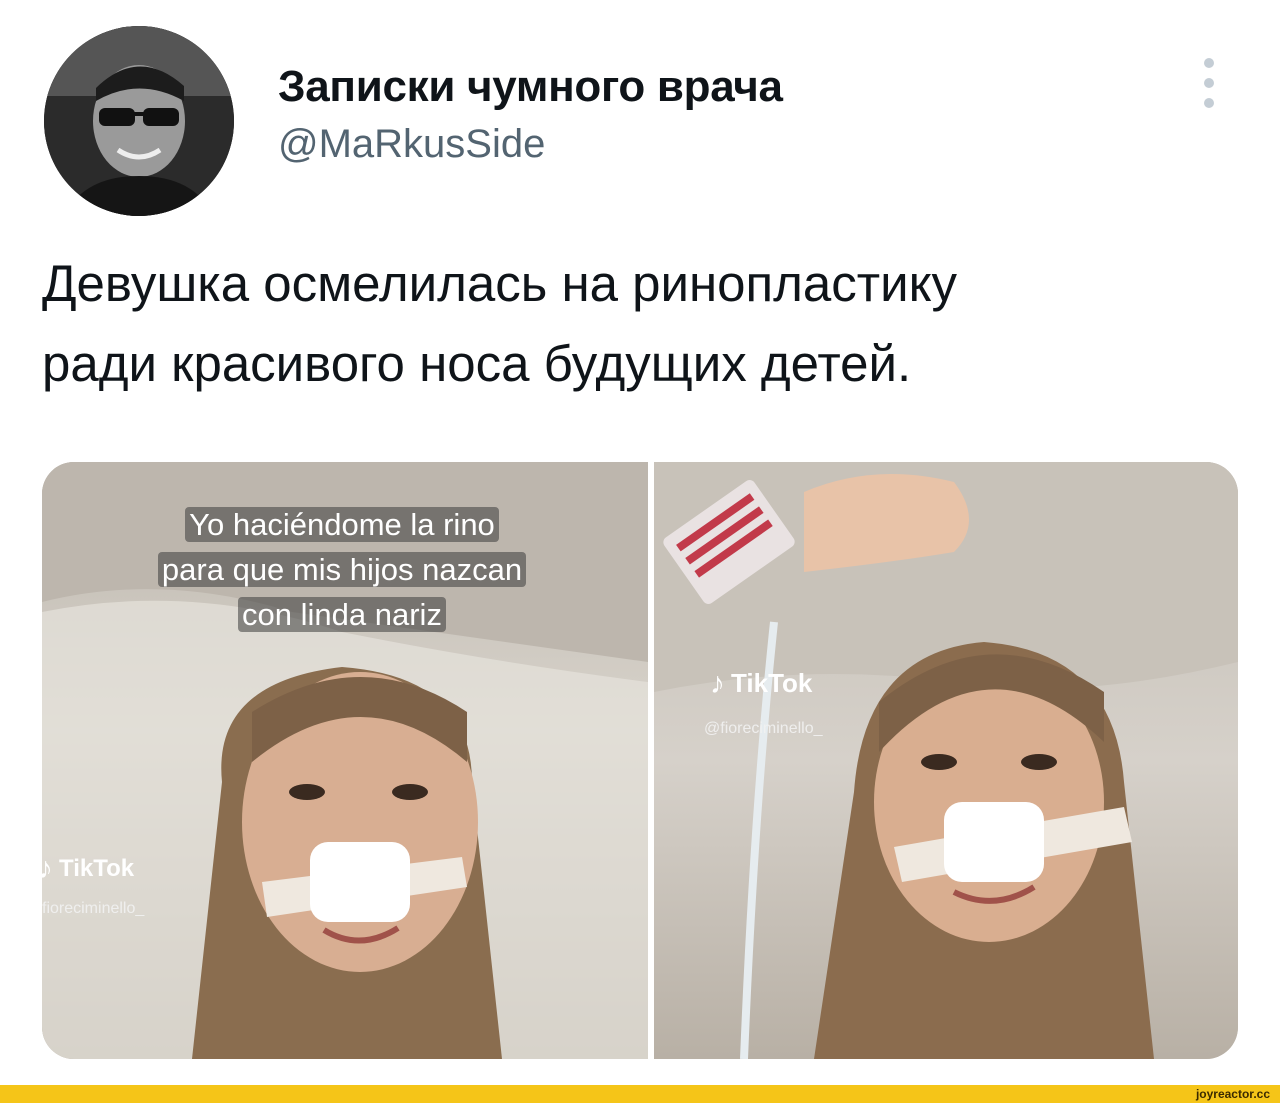  What do you see at coordinates (342, 524) in the screenshot?
I see `caption-line: Yo haciéndome la rino` at bounding box center [342, 524].